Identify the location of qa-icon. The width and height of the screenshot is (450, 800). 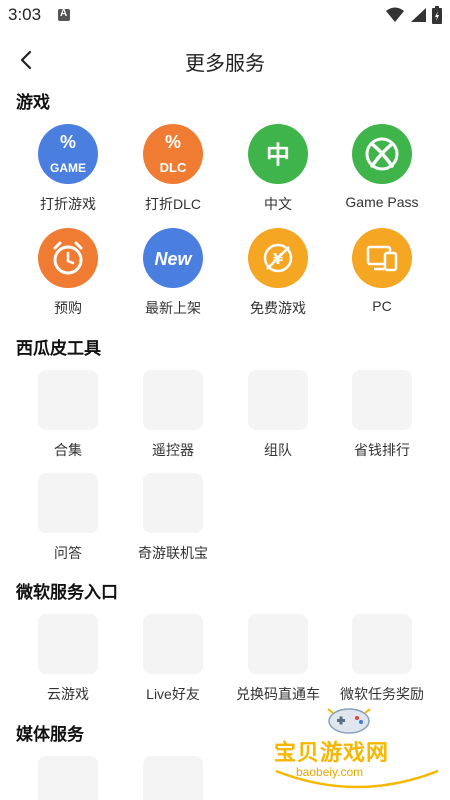
(68, 503).